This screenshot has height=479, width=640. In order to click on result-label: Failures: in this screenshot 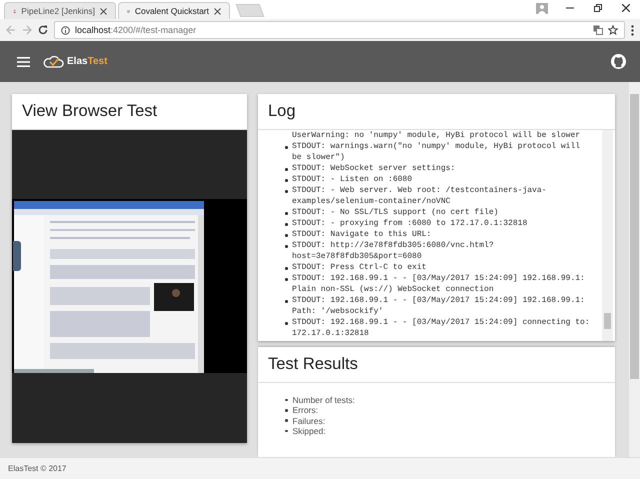, I will do `click(309, 421)`.